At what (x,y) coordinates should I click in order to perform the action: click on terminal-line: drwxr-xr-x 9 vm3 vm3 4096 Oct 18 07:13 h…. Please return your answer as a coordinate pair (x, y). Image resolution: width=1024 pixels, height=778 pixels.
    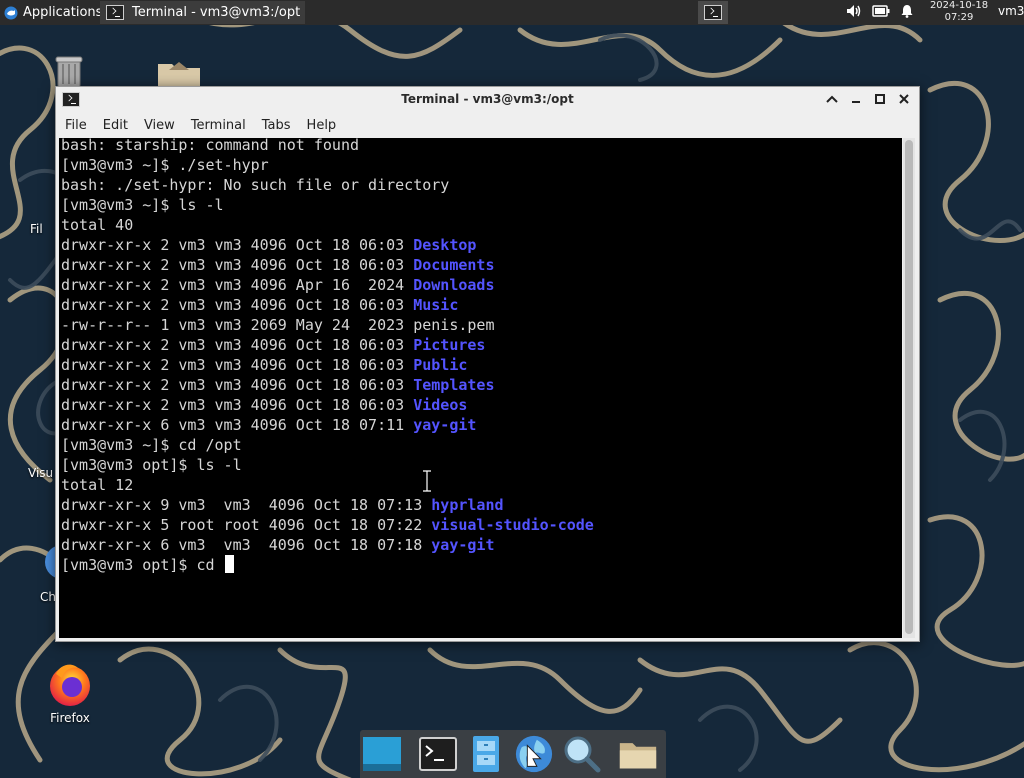
    Looking at the image, I should click on (327, 505).